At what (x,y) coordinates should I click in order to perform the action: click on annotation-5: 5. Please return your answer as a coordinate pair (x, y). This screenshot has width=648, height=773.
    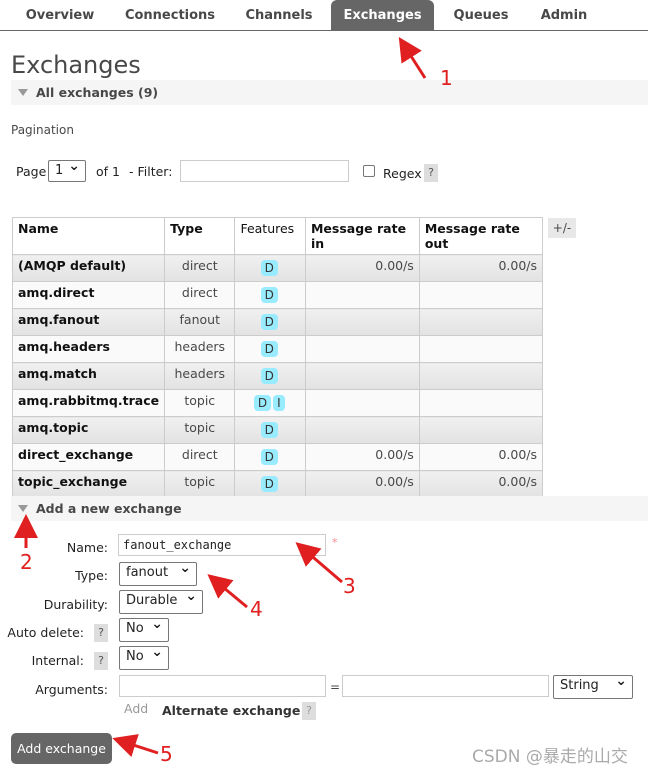
    Looking at the image, I should click on (166, 754).